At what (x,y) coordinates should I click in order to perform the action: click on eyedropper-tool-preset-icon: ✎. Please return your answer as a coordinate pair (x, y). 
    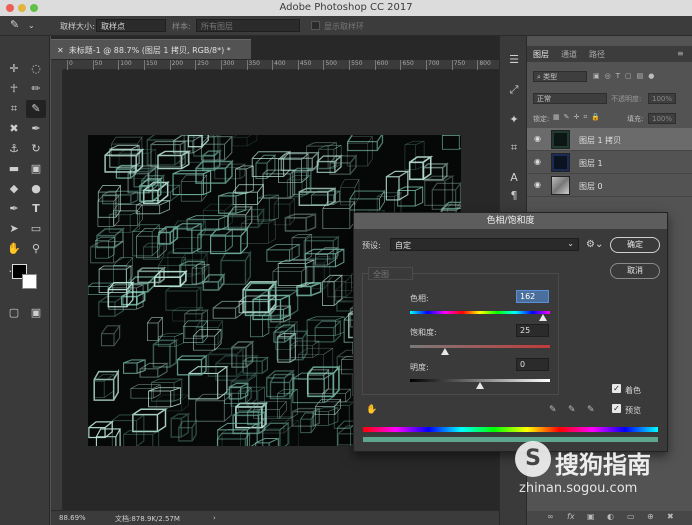
    Looking at the image, I should click on (14, 24).